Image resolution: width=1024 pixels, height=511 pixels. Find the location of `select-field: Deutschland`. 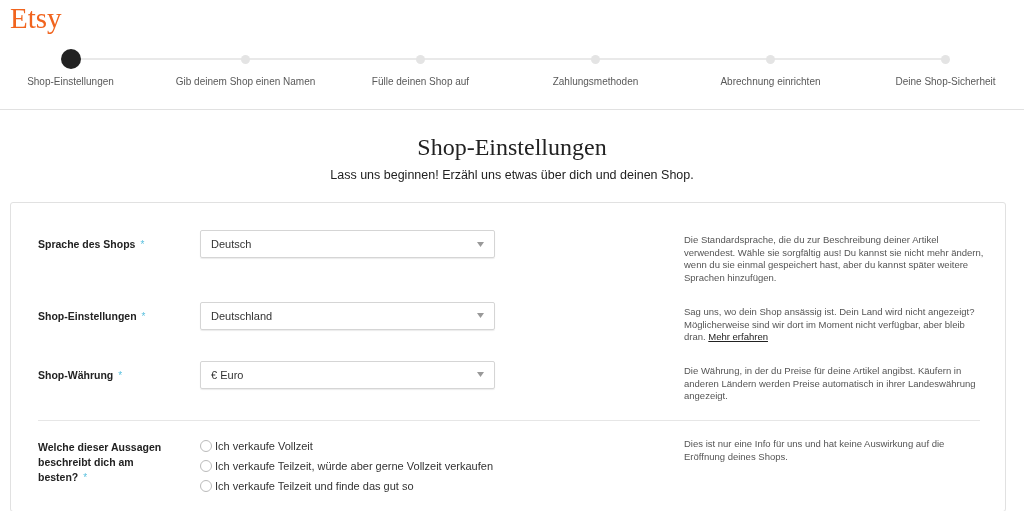

select-field: Deutschland is located at coordinates (347, 315).